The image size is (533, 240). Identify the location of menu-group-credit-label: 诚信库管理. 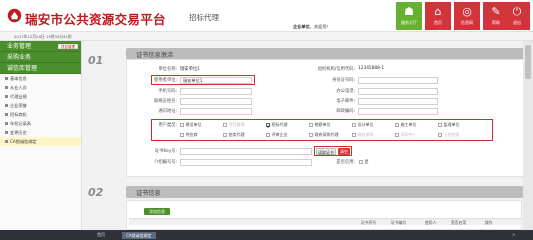
(22, 68).